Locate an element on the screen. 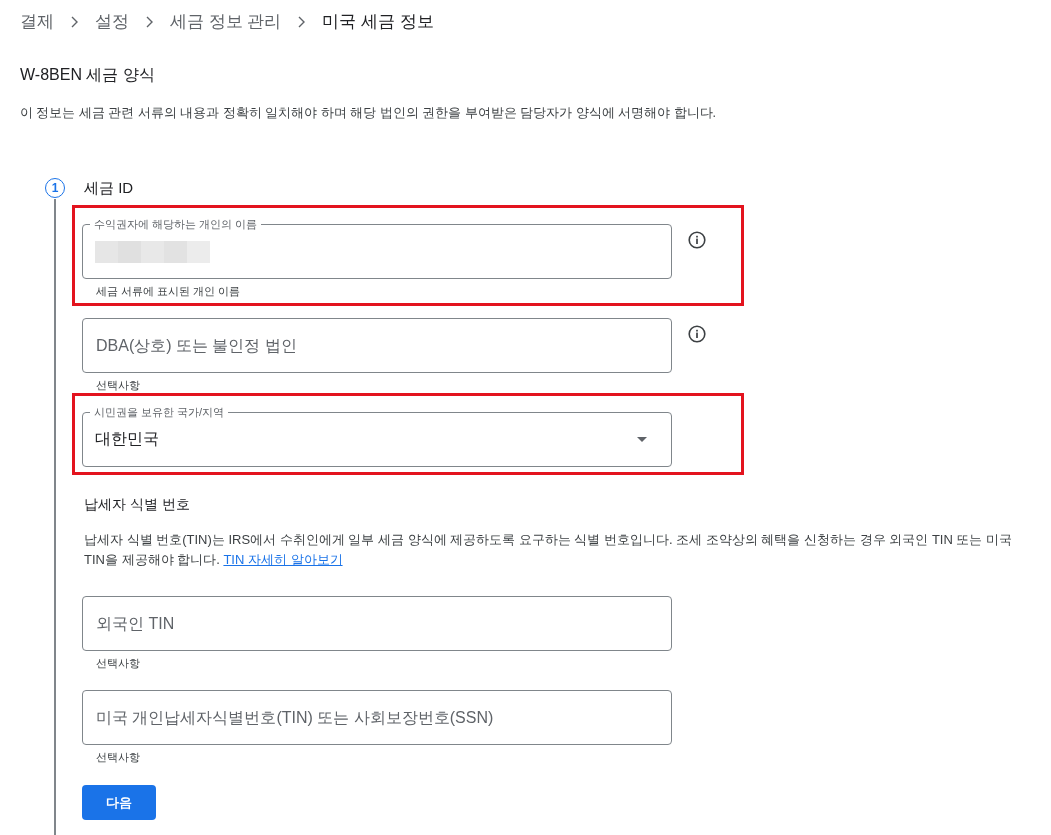 The image size is (1051, 835). step-title: 세금 ID is located at coordinates (108, 188).